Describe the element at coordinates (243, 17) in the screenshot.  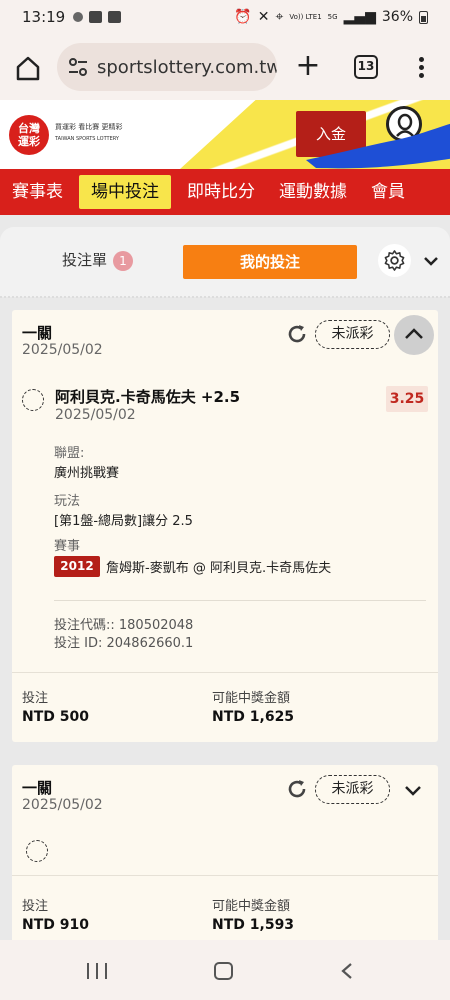
I see `alarm-icon: ⏰` at that location.